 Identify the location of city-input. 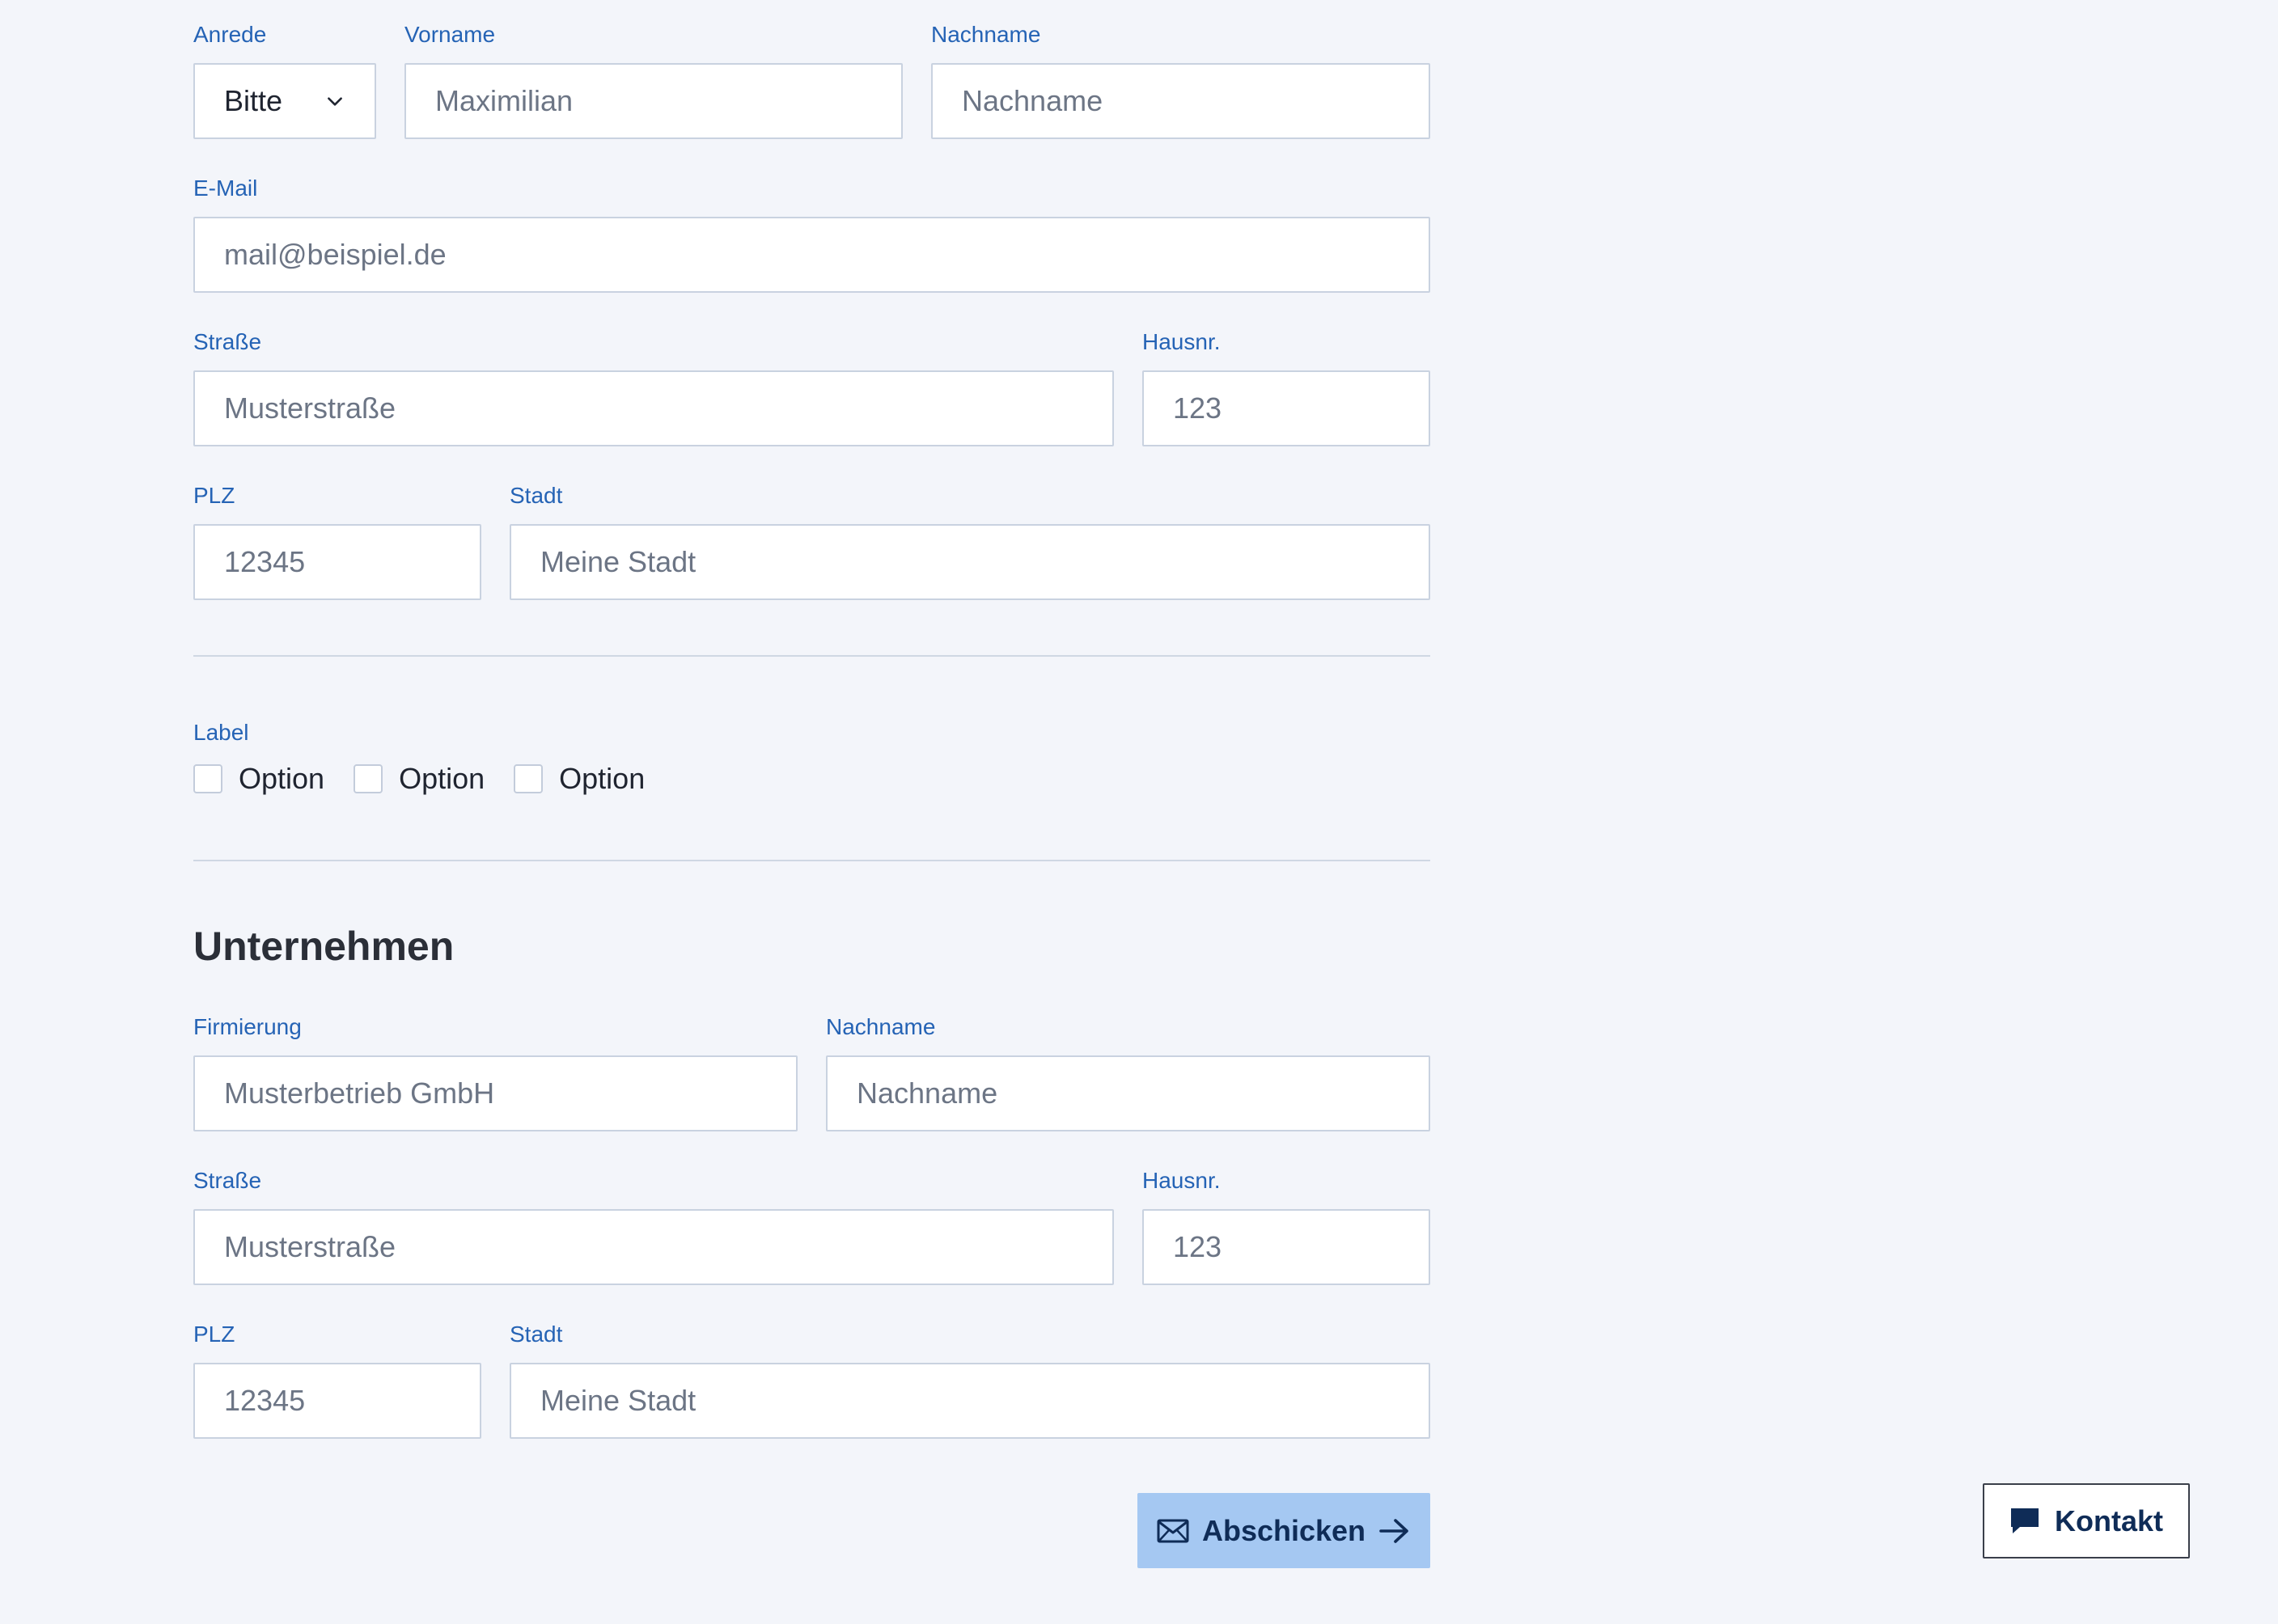
(970, 562).